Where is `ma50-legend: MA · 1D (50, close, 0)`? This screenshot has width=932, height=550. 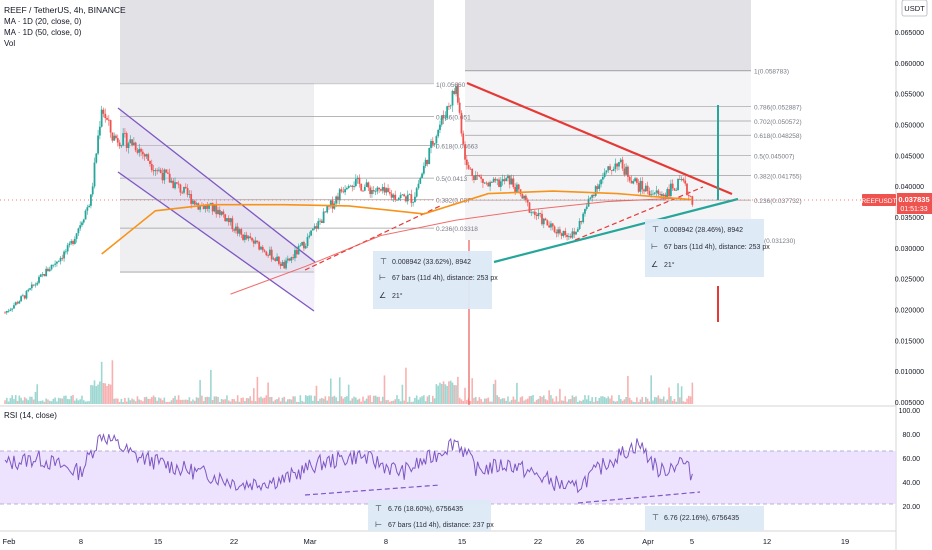 ma50-legend: MA · 1D (50, close, 0) is located at coordinates (43, 32).